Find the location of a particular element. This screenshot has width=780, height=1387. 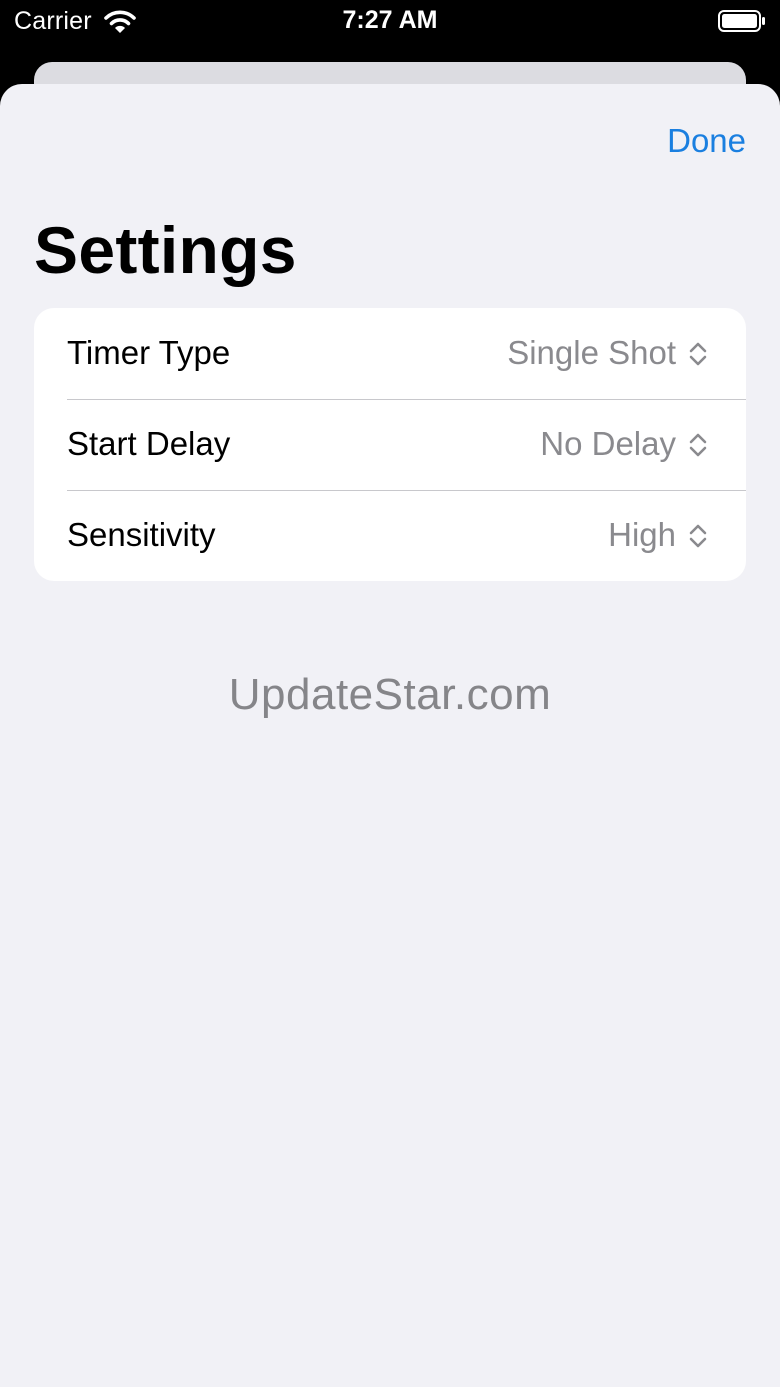

watermark-text: UpdateStar.com is located at coordinates (390, 694).